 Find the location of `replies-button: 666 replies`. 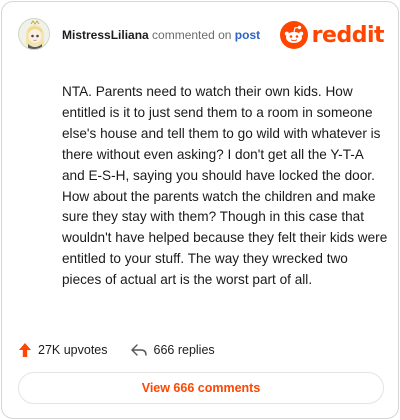

replies-button: 666 replies is located at coordinates (172, 350).